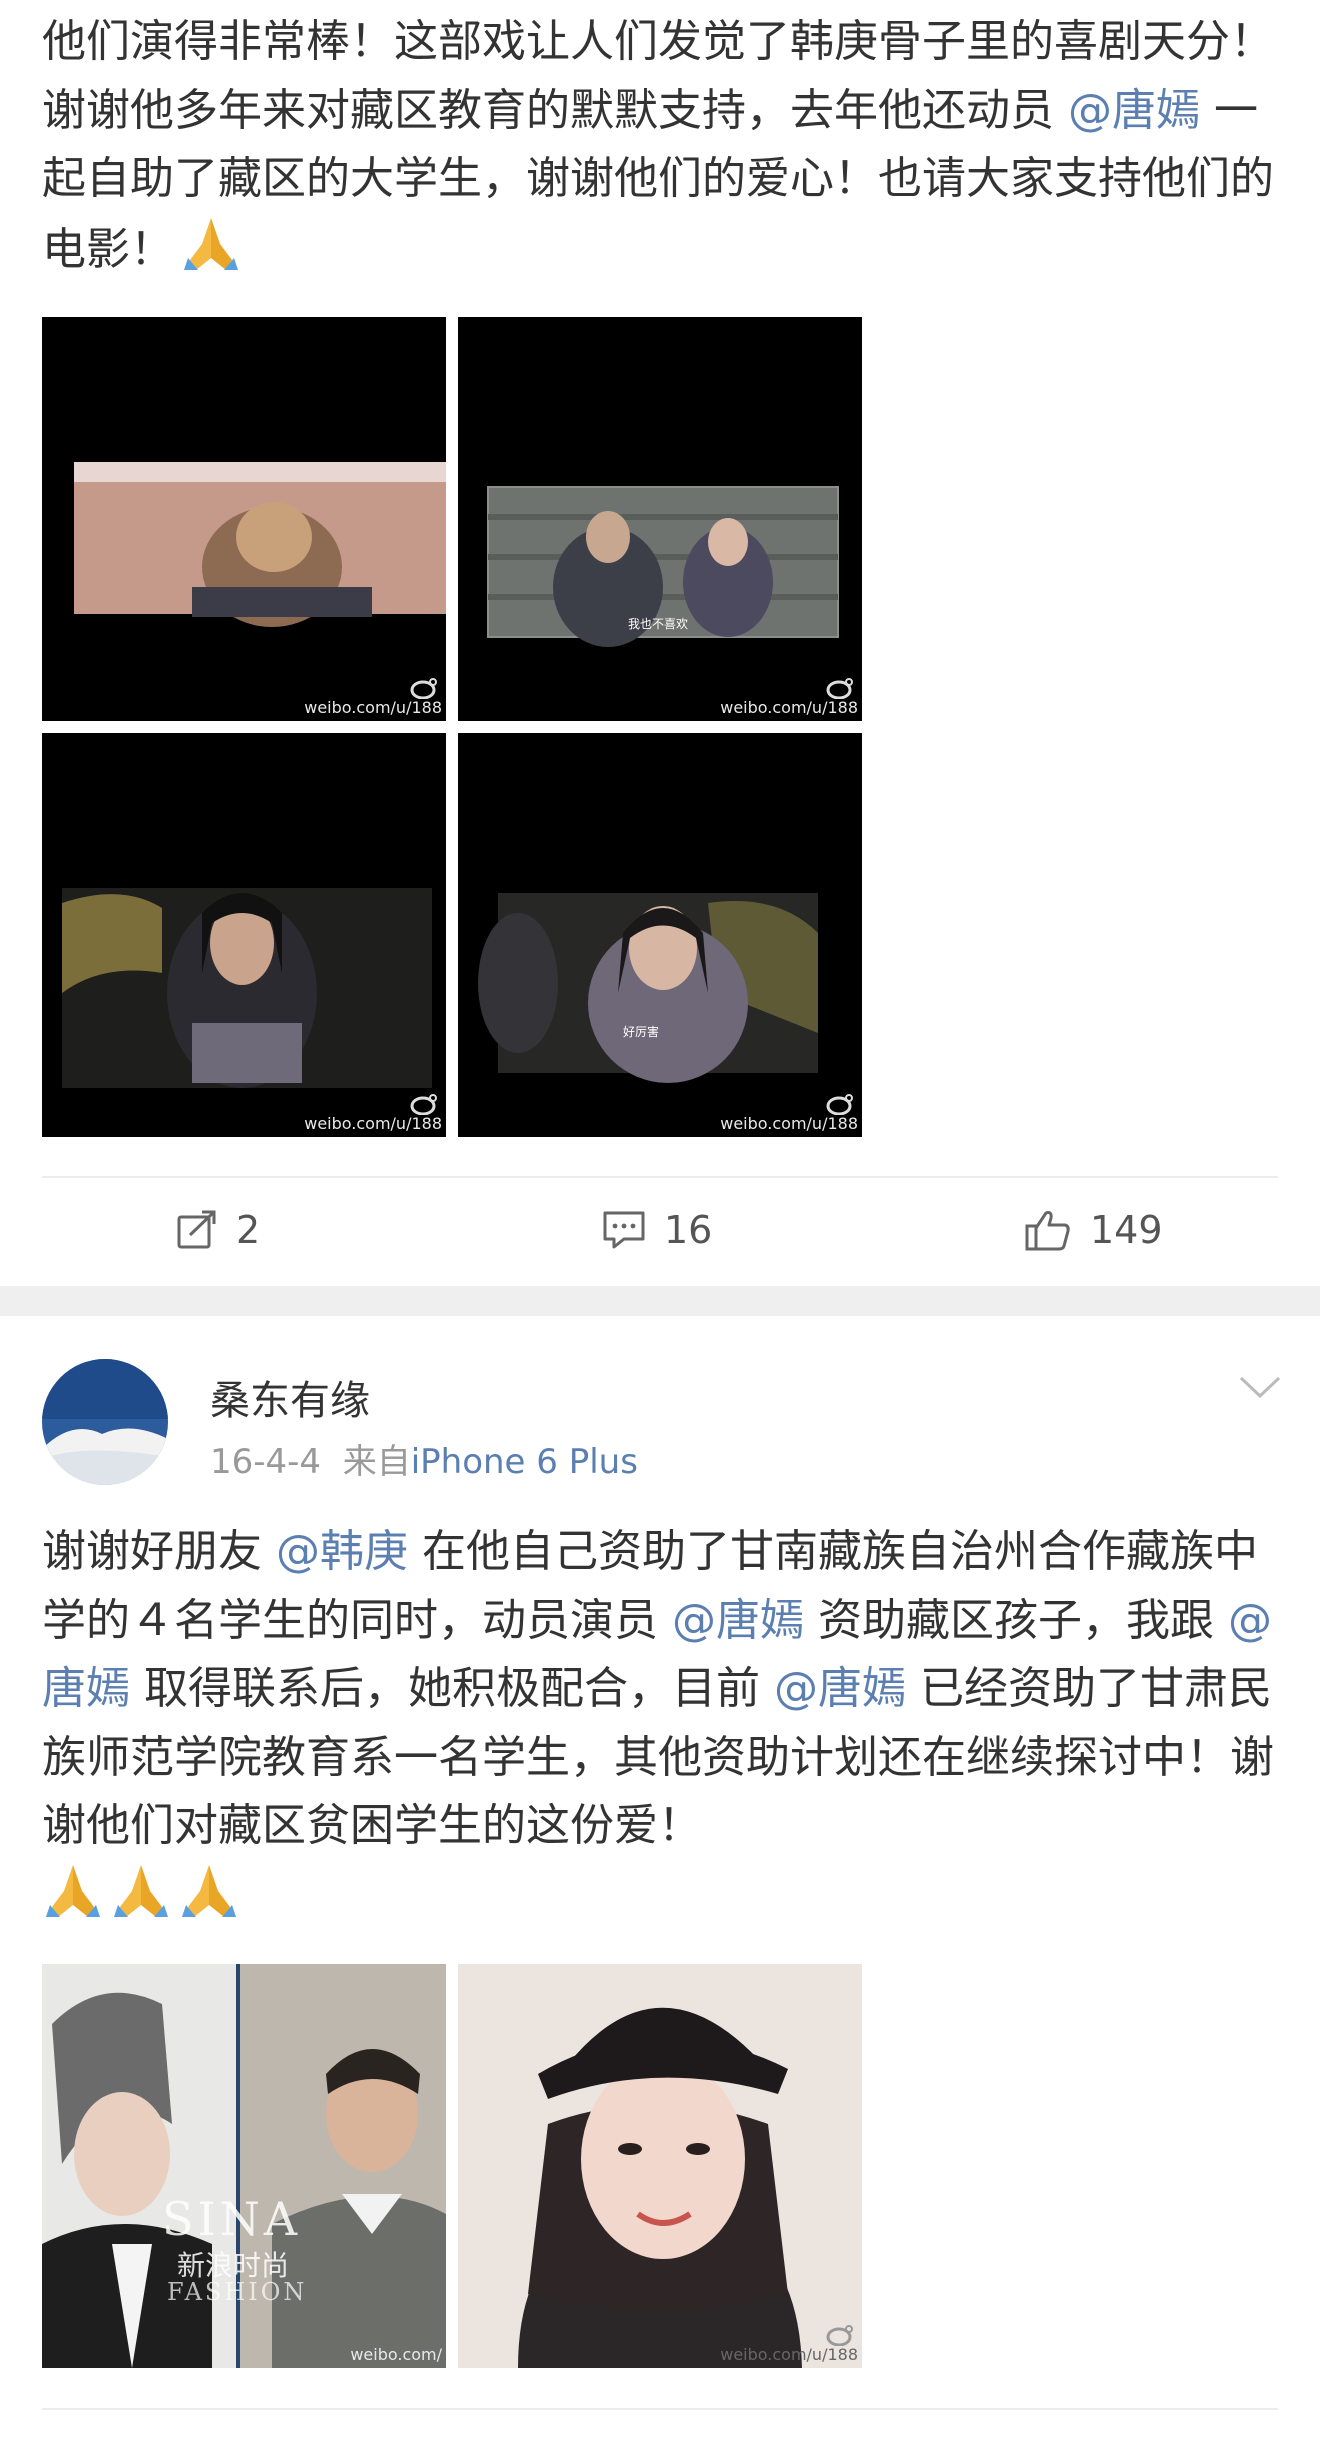 This screenshot has height=2449, width=1320. What do you see at coordinates (376, 1462) in the screenshot?
I see `source-prefix: 来自` at bounding box center [376, 1462].